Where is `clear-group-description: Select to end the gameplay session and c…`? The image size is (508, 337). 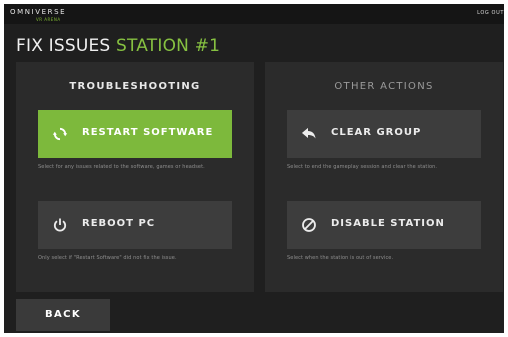
clear-group-description: Select to end the gameplay session and c… is located at coordinates (362, 167).